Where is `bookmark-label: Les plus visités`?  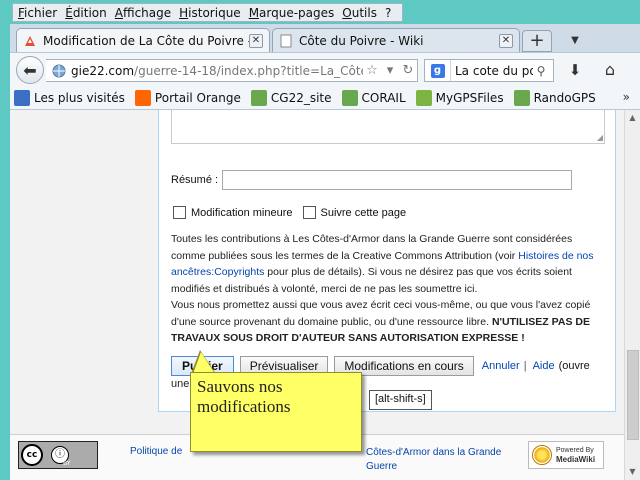
bookmark-label: Les plus visités is located at coordinates (79, 97).